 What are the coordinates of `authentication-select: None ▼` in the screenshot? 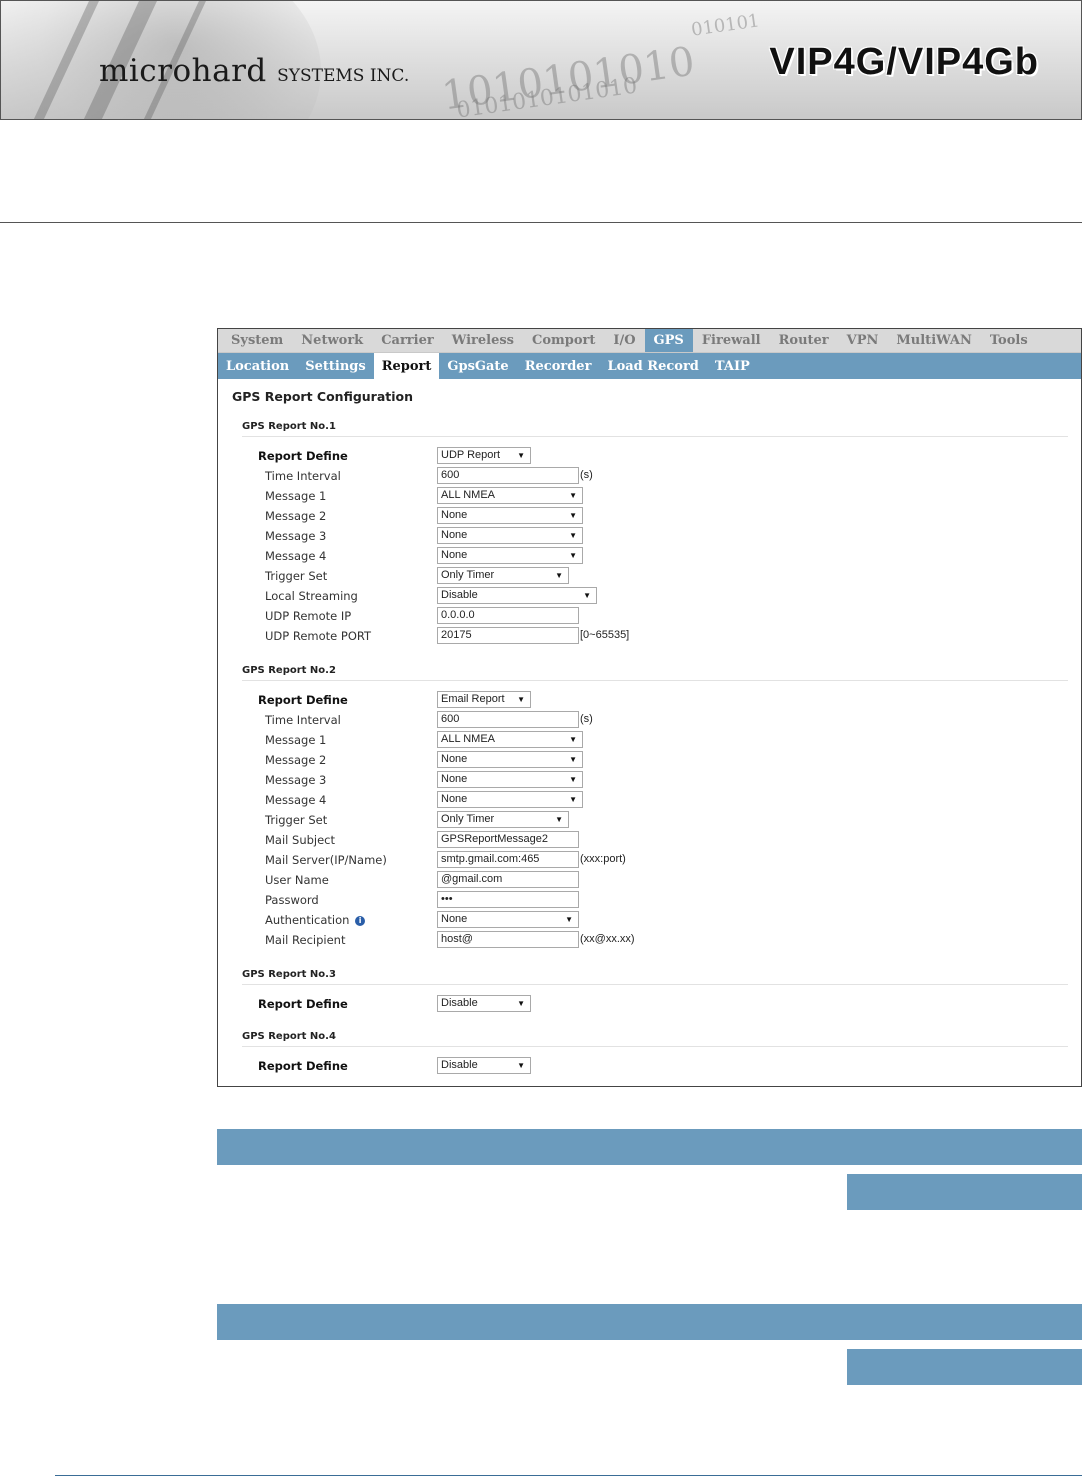 It's located at (508, 919).